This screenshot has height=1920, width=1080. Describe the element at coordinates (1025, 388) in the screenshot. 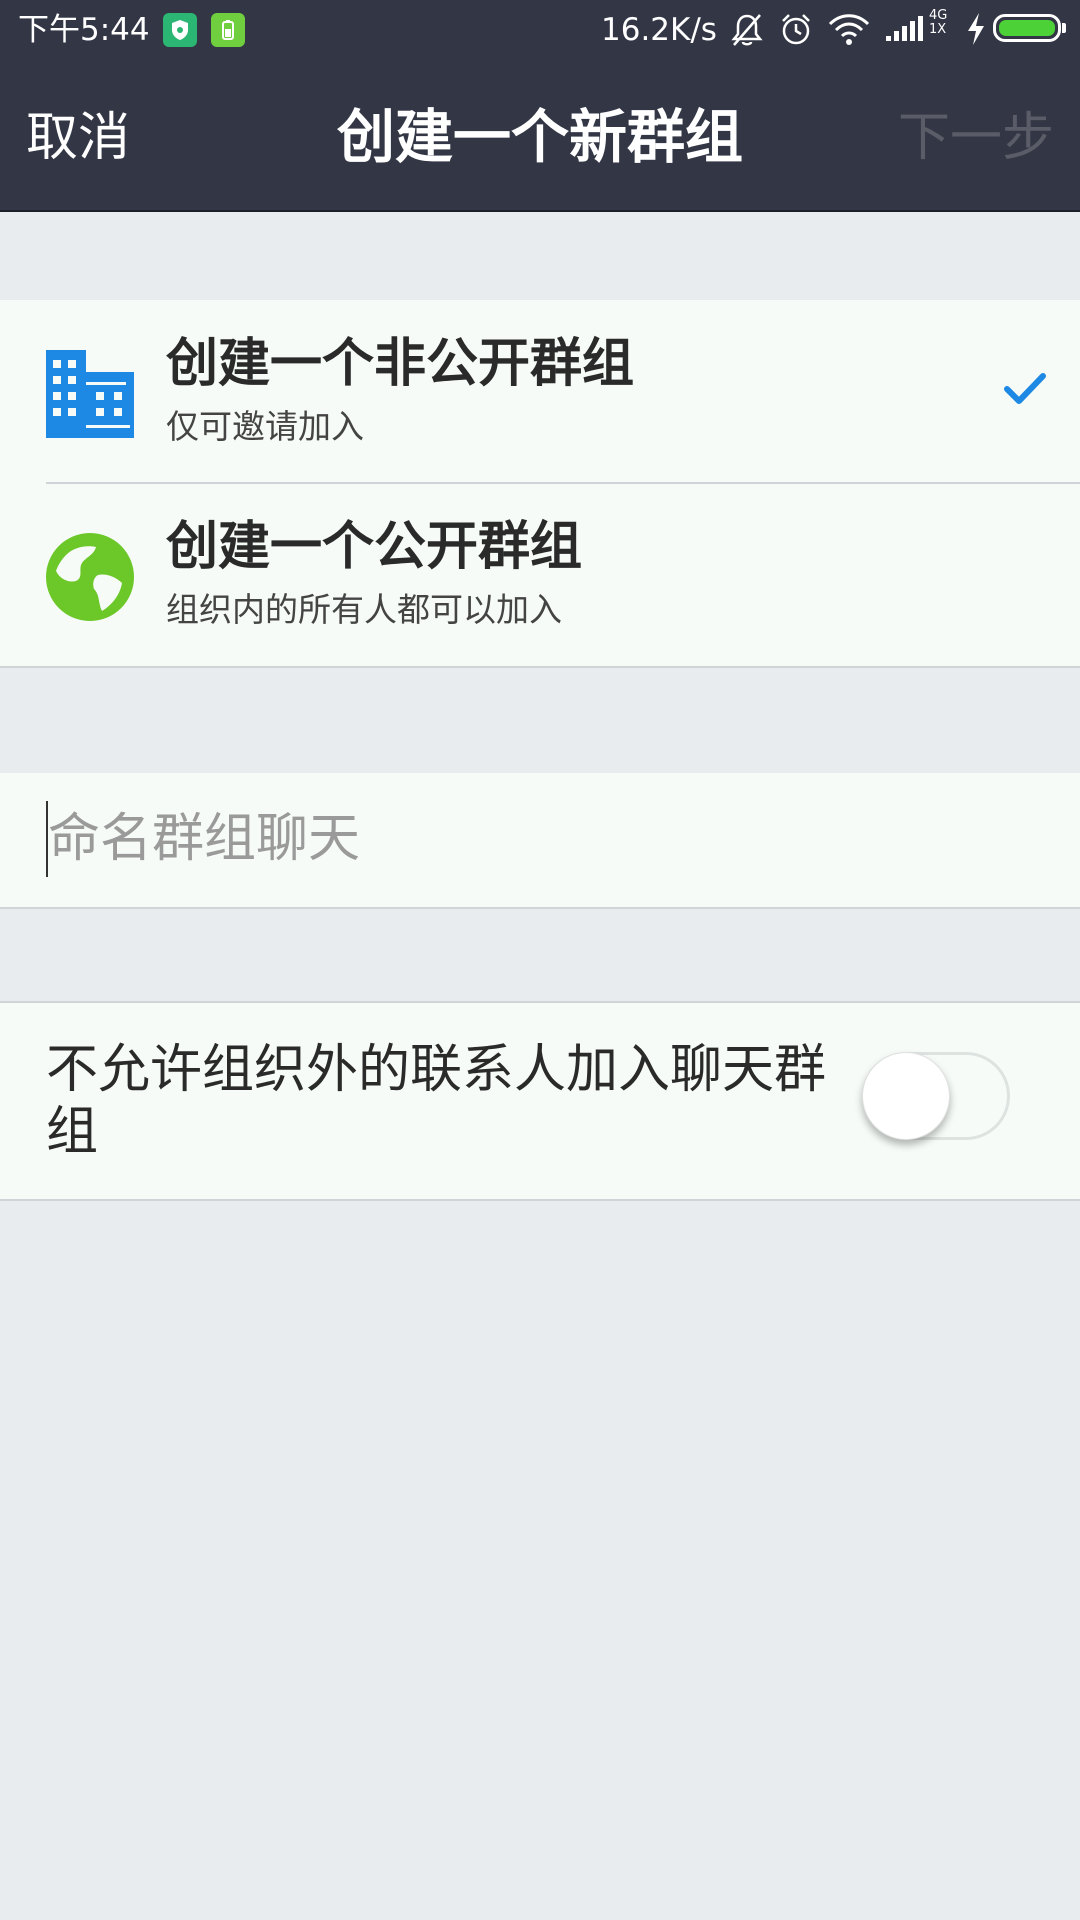

I see `checkmark-icon` at that location.